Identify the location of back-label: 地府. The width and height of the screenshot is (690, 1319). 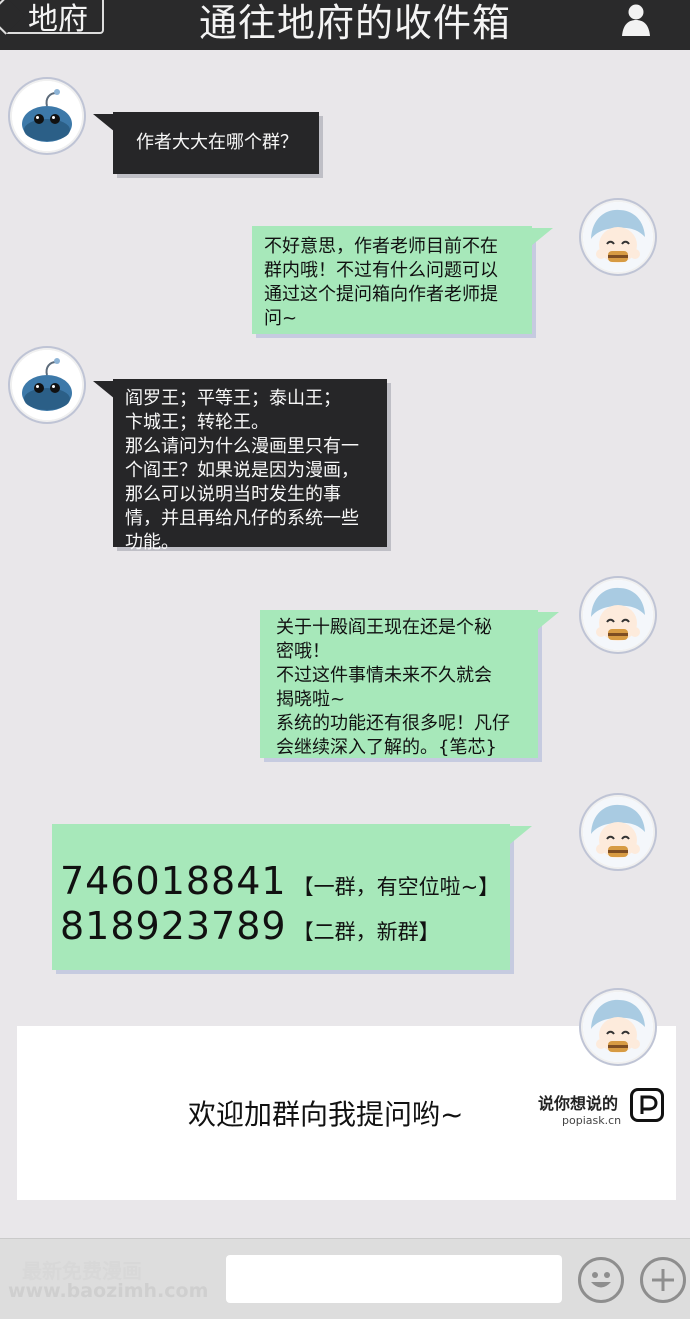
(58, 19).